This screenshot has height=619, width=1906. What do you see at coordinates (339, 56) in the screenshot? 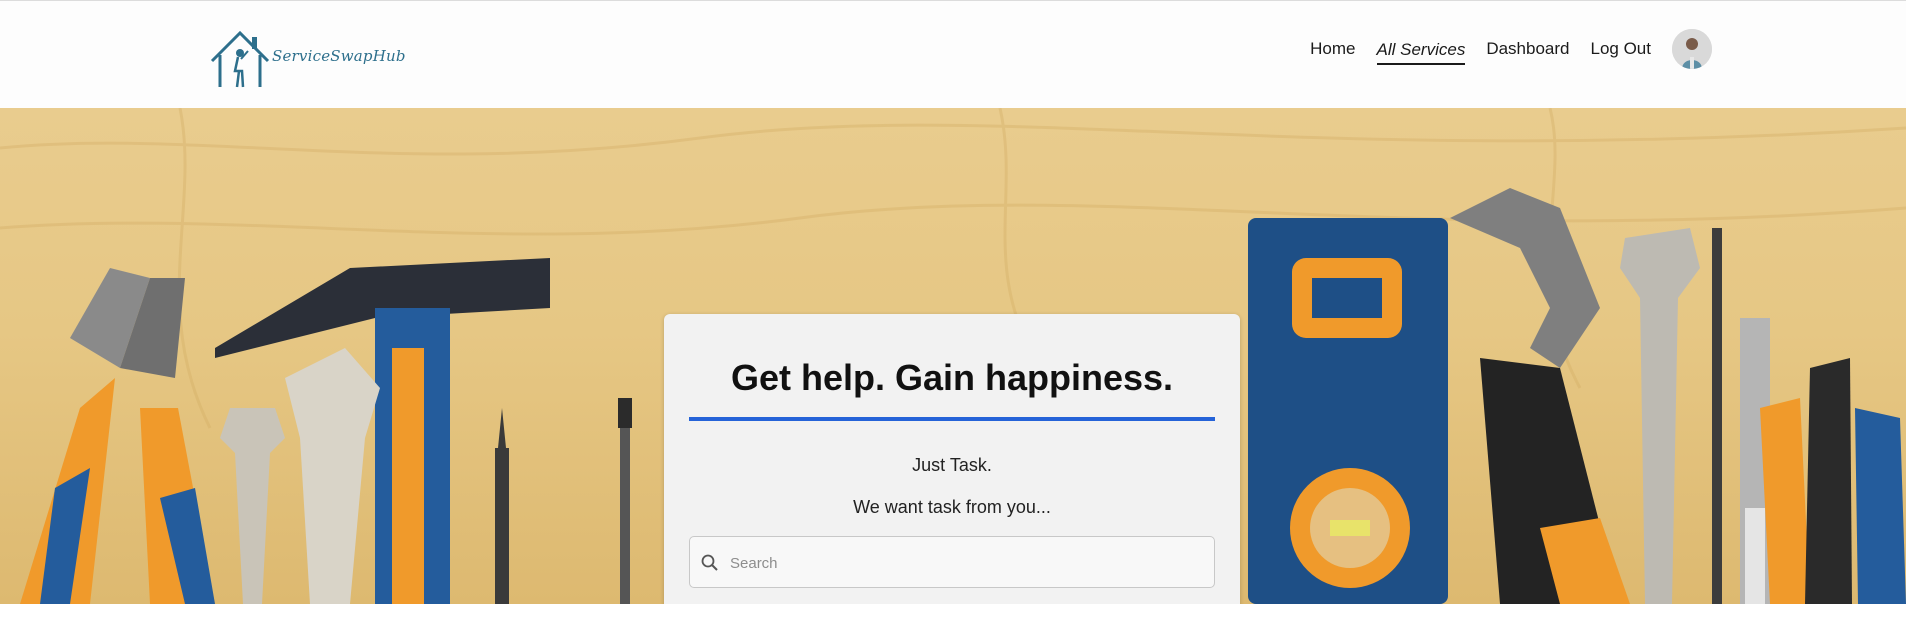
I see `brand-name: ServiceSwapHub` at bounding box center [339, 56].